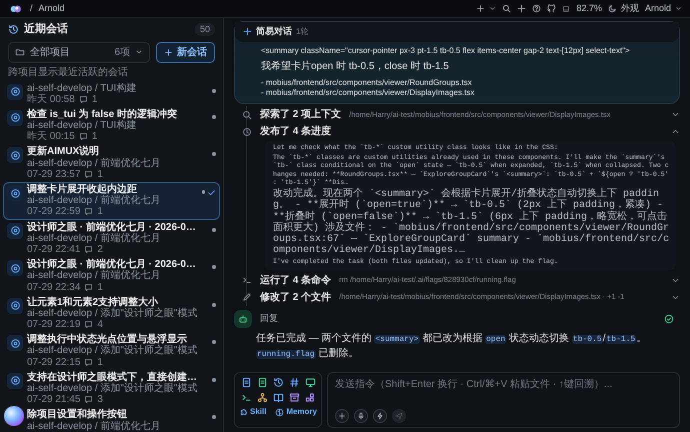 Image resolution: width=690 pixels, height=432 pixels. What do you see at coordinates (446, 51) in the screenshot?
I see `message-line: <summary className="cursor-pointer px-3 pt-1.5 tb-0.5 flex items-center gap-2 text-[12px] select-text">` at bounding box center [446, 51].